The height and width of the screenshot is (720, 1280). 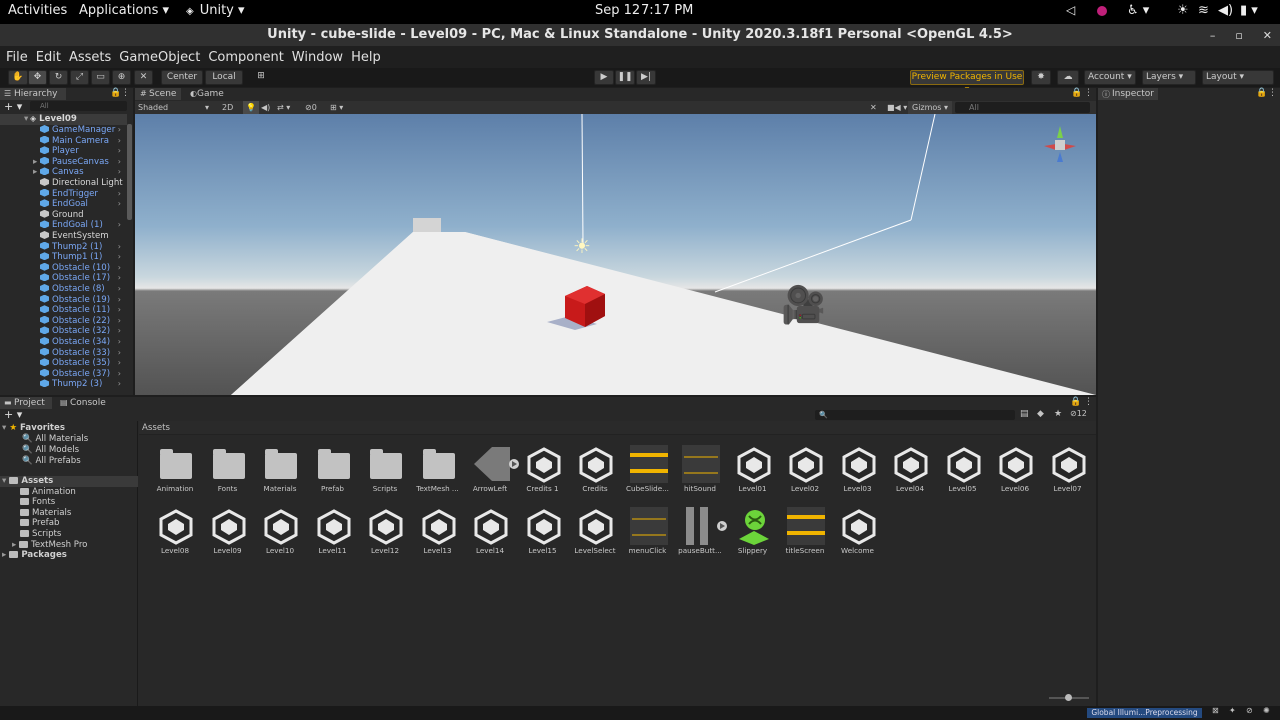 What do you see at coordinates (115, 93) in the screenshot?
I see `lock-icon: 🔒` at bounding box center [115, 93].